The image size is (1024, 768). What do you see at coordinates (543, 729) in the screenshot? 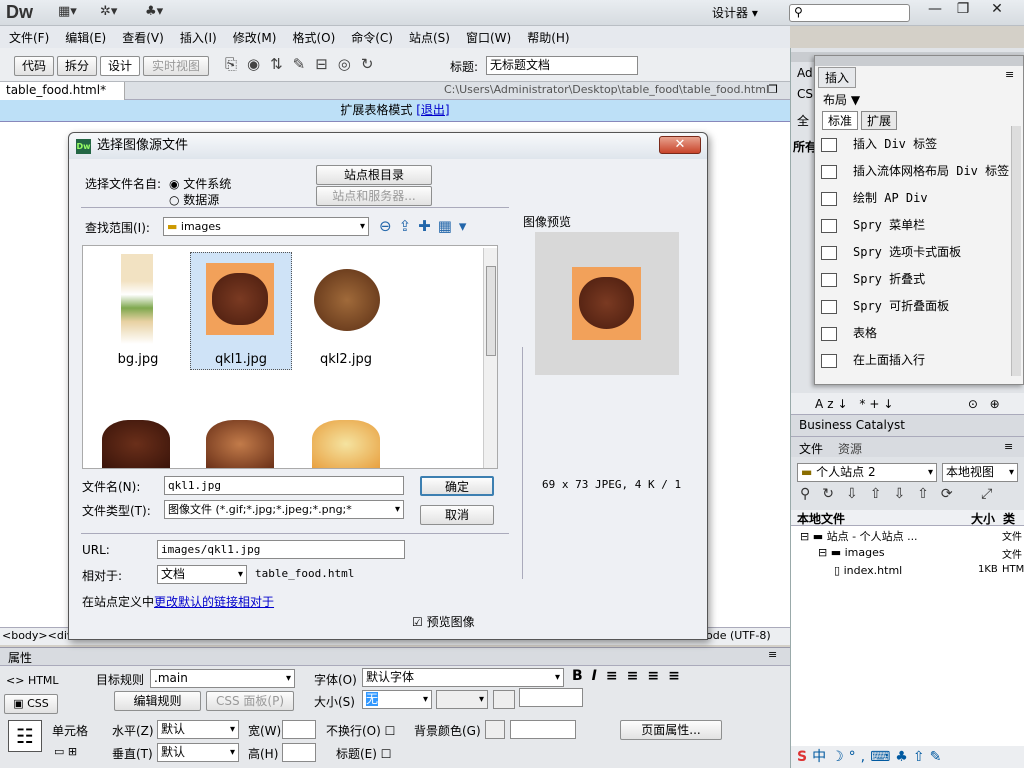
I see `bgcolor-input` at bounding box center [543, 729].